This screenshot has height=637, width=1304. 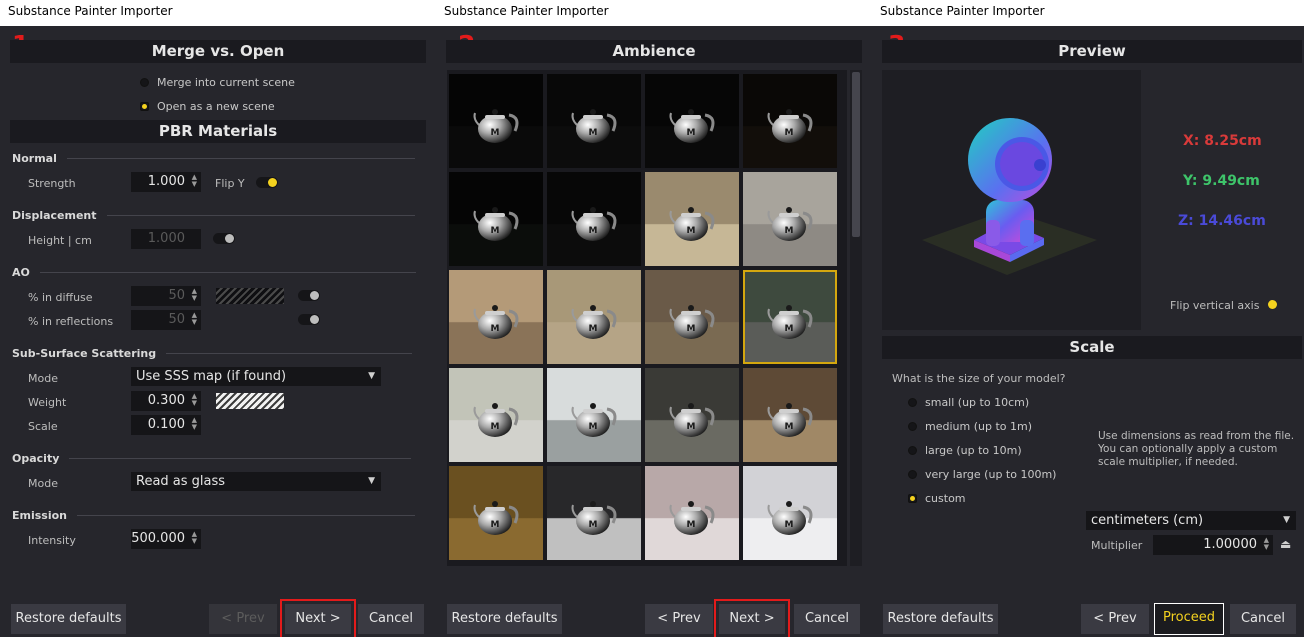 I want to click on sss-weight-value: 0.300, so click(x=166, y=400).